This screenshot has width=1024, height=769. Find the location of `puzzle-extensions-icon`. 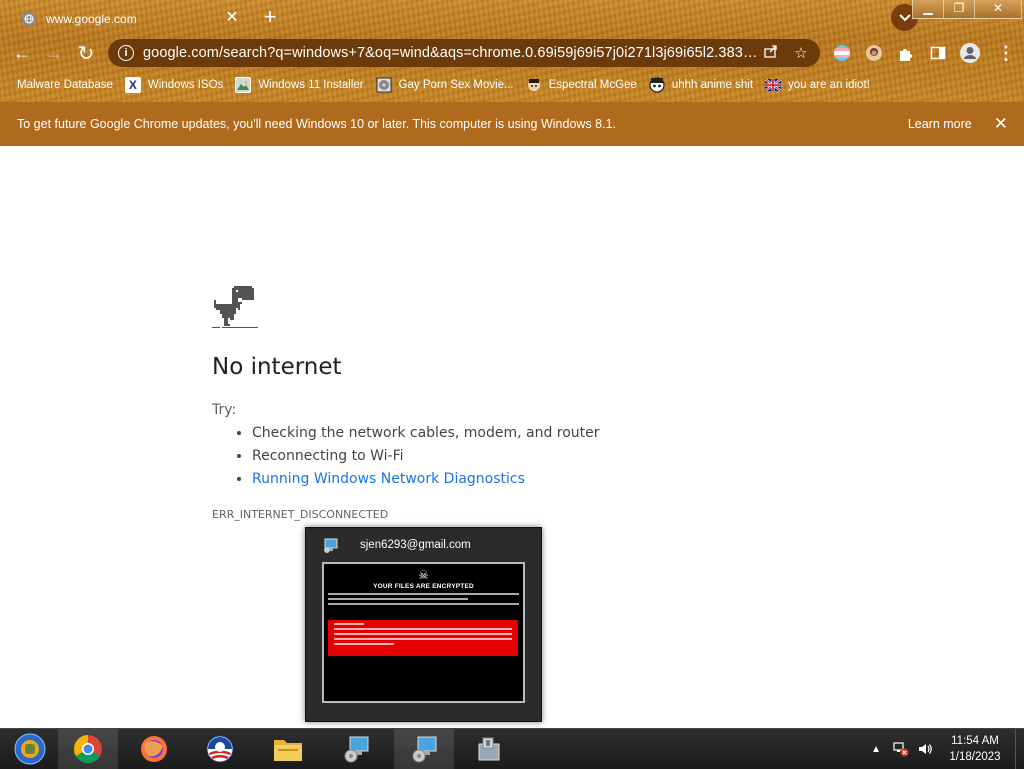

puzzle-extensions-icon is located at coordinates (906, 53).